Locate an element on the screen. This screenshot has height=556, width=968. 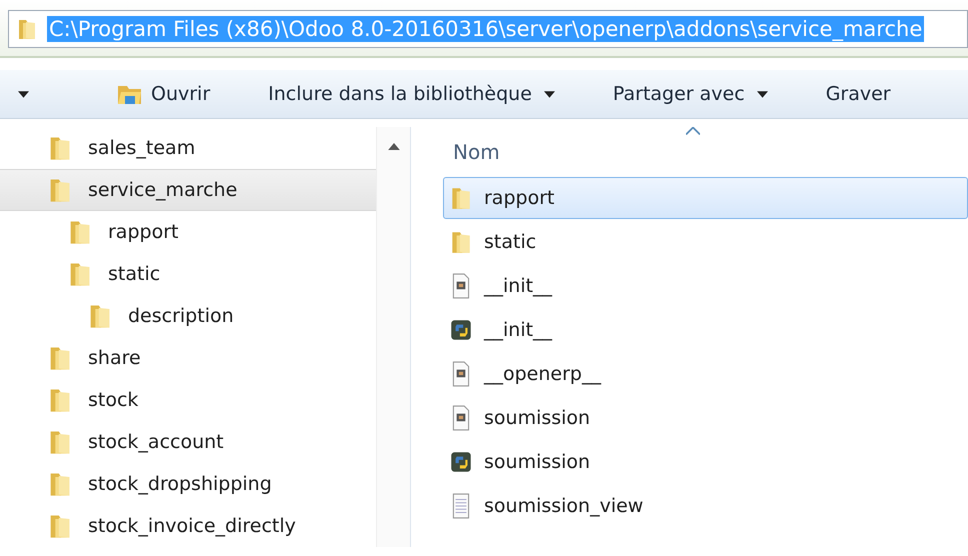
tree-item: stock_invoice_directly is located at coordinates (188, 526).